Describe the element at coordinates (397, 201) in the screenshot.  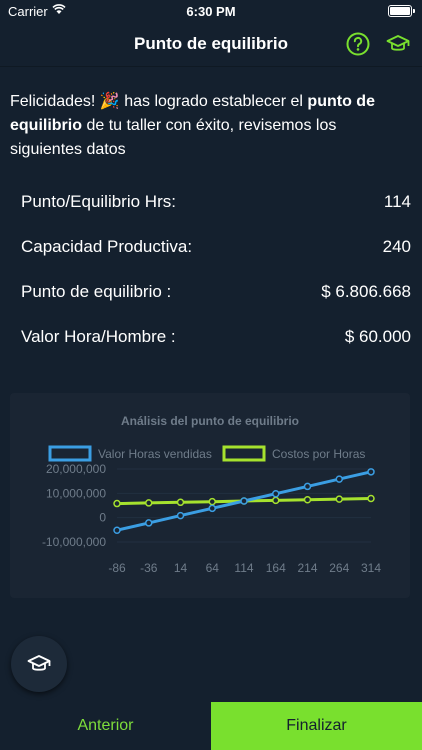
I see `stat-value: 114` at that location.